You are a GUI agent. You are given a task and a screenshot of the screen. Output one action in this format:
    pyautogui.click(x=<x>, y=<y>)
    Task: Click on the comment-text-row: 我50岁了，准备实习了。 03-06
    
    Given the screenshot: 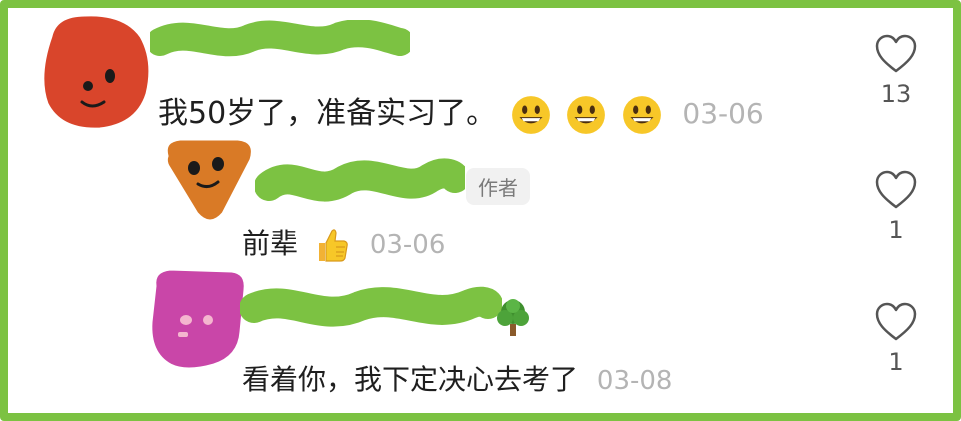 What is the action you would take?
    pyautogui.click(x=461, y=112)
    